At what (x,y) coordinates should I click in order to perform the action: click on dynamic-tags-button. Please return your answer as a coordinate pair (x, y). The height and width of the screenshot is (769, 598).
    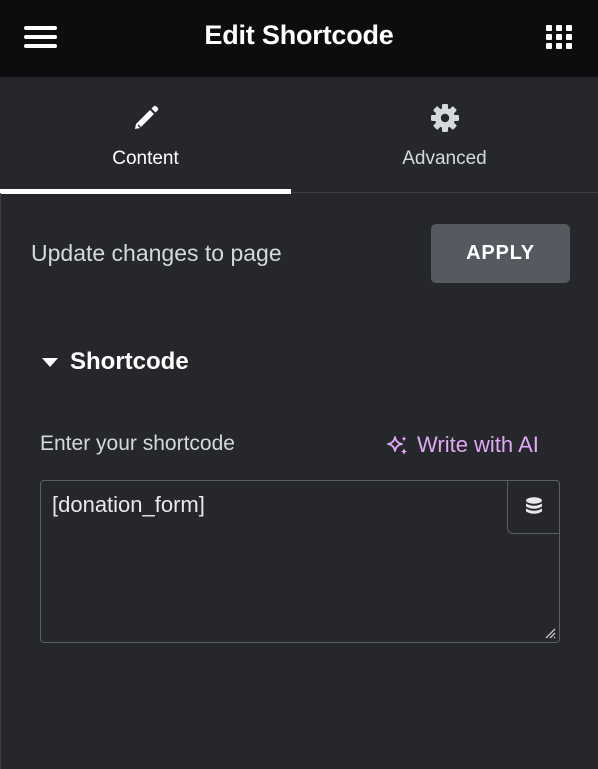
    Looking at the image, I should click on (533, 507).